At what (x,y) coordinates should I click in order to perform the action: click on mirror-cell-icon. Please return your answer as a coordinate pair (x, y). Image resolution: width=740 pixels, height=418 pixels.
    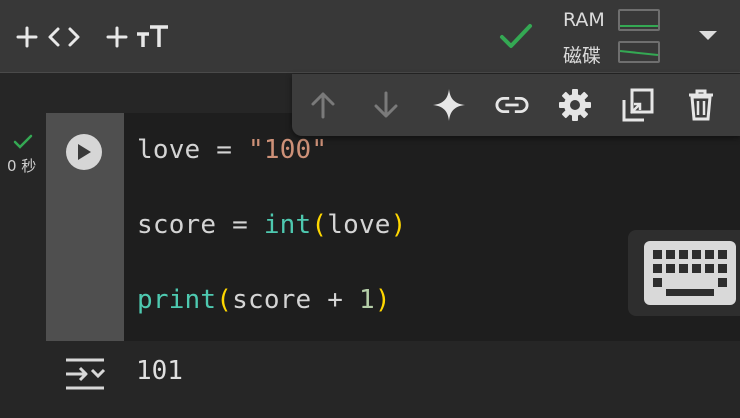
    Looking at the image, I should click on (638, 105).